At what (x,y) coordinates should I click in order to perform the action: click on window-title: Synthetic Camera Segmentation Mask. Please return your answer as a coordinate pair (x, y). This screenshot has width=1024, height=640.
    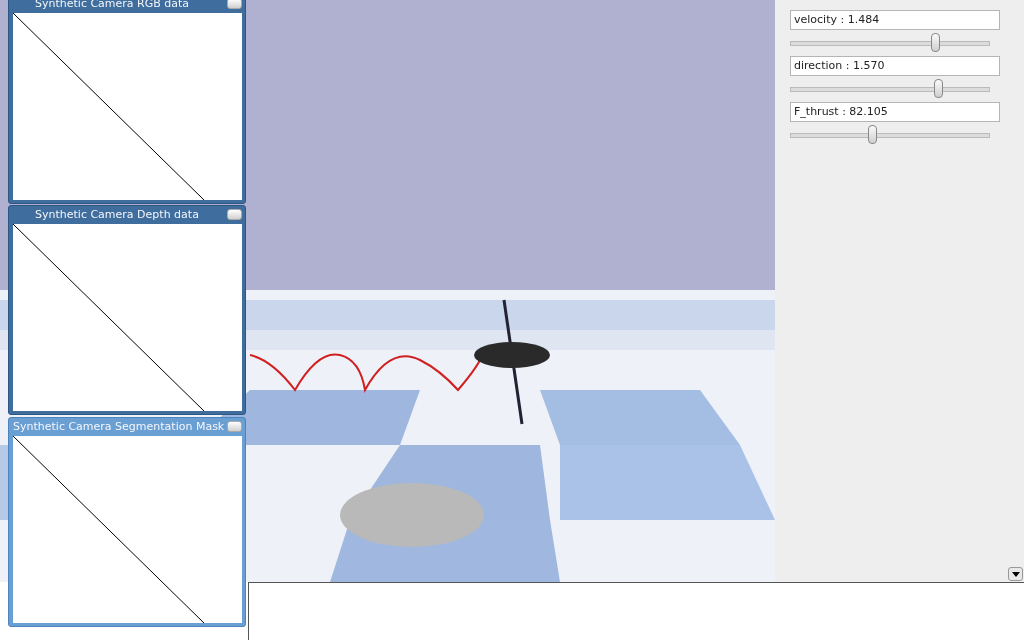
    Looking at the image, I should click on (119, 427).